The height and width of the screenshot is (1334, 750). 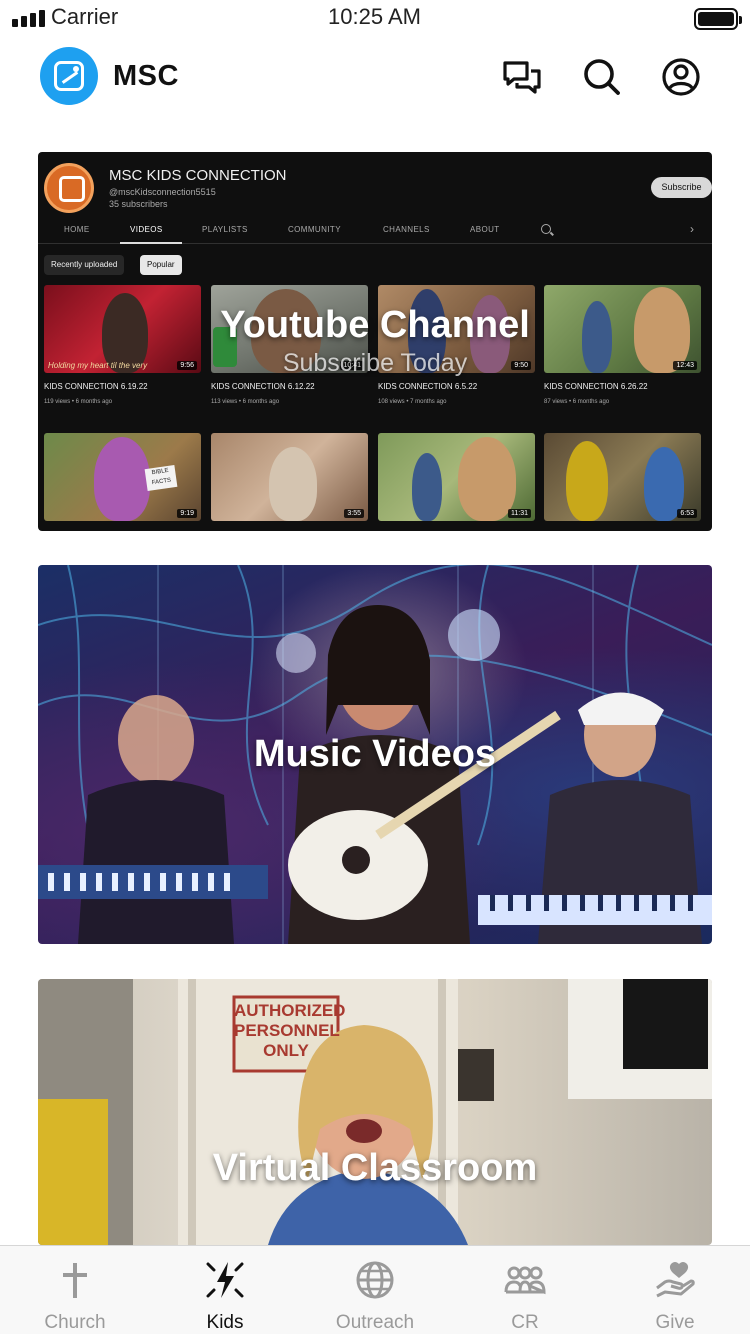 What do you see at coordinates (85, 16) in the screenshot?
I see `carrier-label: Carrier` at bounding box center [85, 16].